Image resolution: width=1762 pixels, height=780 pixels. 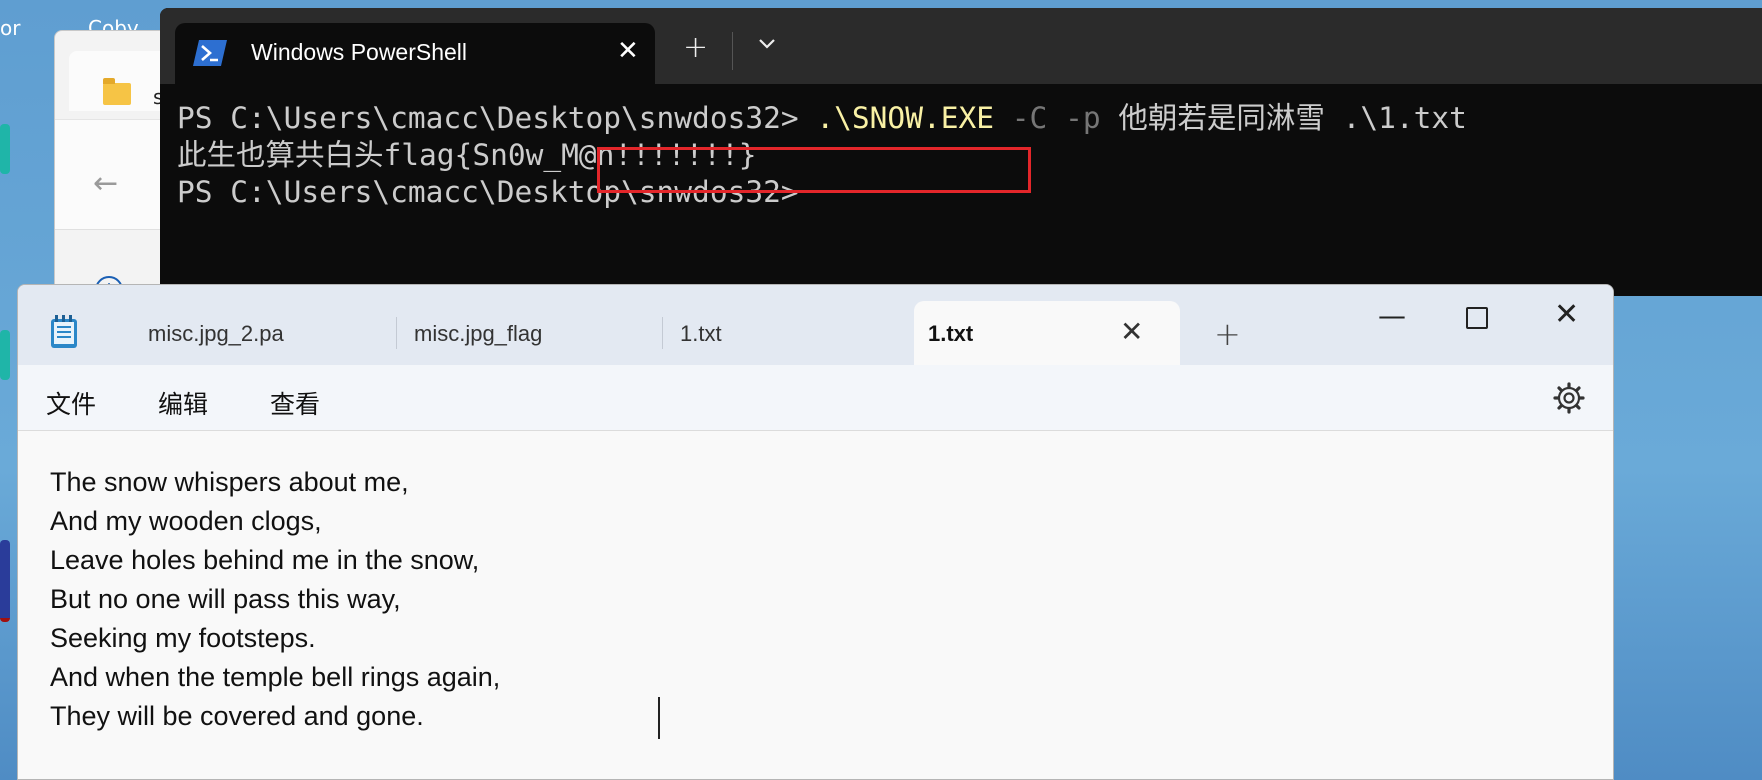 What do you see at coordinates (229, 482) in the screenshot?
I see `text-line: The snow whispers about me,` at bounding box center [229, 482].